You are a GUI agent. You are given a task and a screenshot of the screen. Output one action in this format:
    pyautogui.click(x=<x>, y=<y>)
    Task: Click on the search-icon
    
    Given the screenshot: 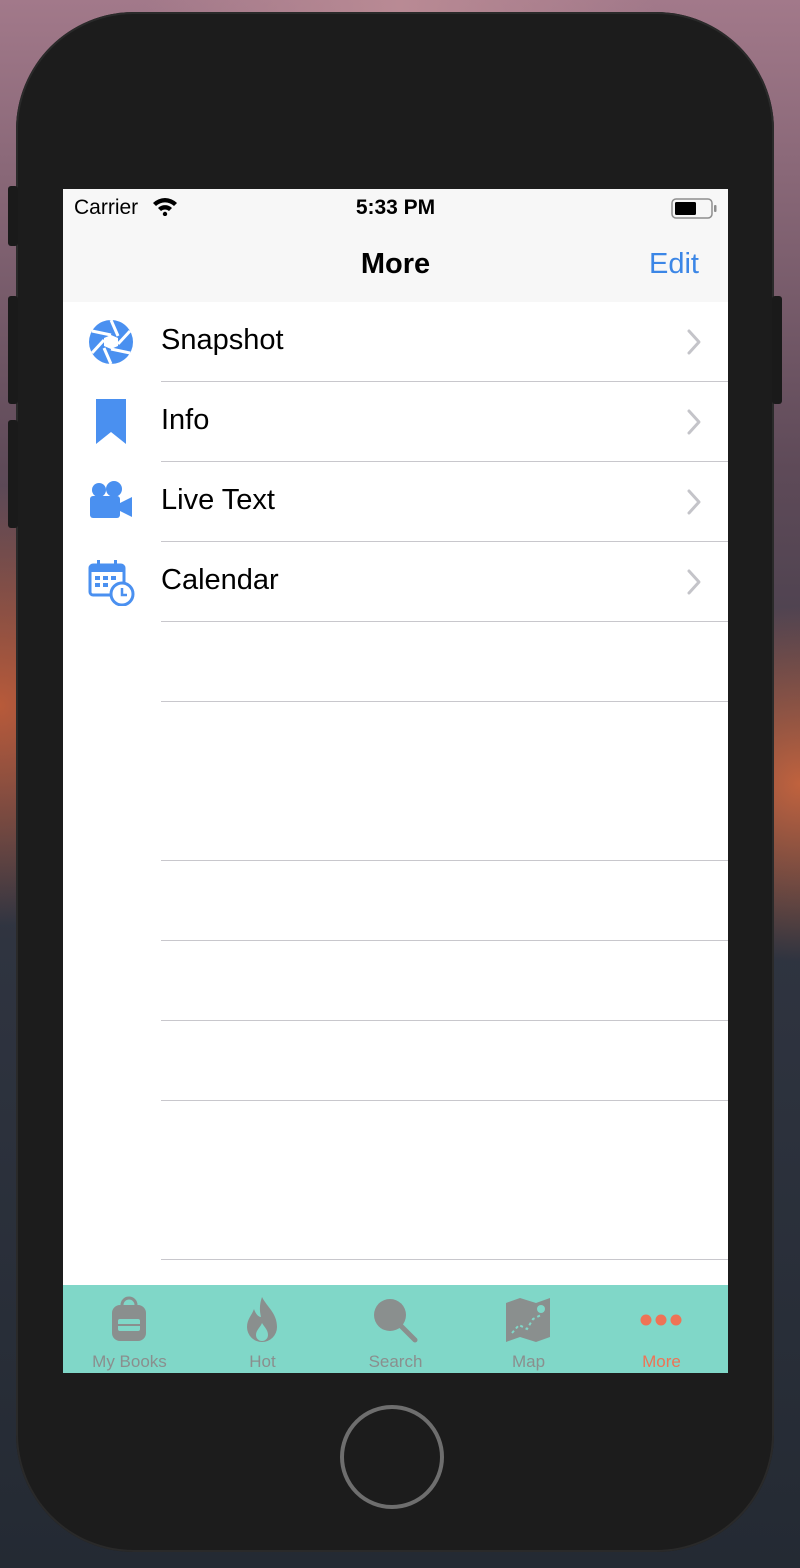 What is the action you would take?
    pyautogui.click(x=395, y=1320)
    